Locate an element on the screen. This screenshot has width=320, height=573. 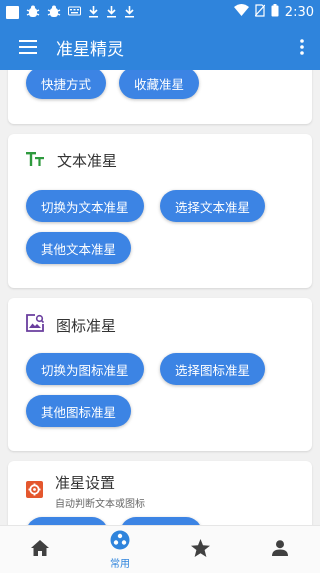
battery-icon is located at coordinates (275, 12).